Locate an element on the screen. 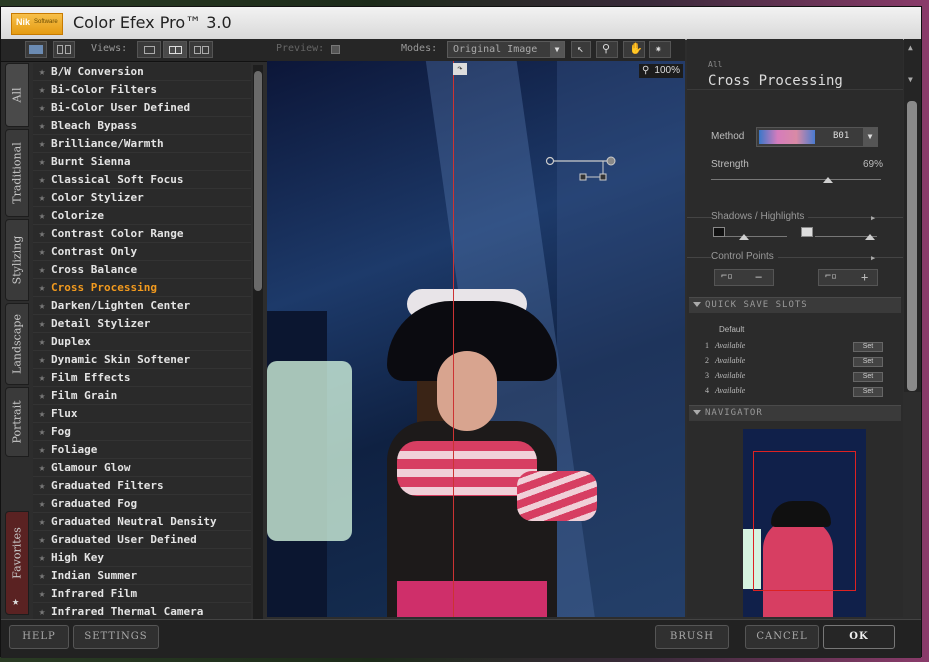 This screenshot has height=662, width=929. filter-list-item: ★ Foliage is located at coordinates (142, 450).